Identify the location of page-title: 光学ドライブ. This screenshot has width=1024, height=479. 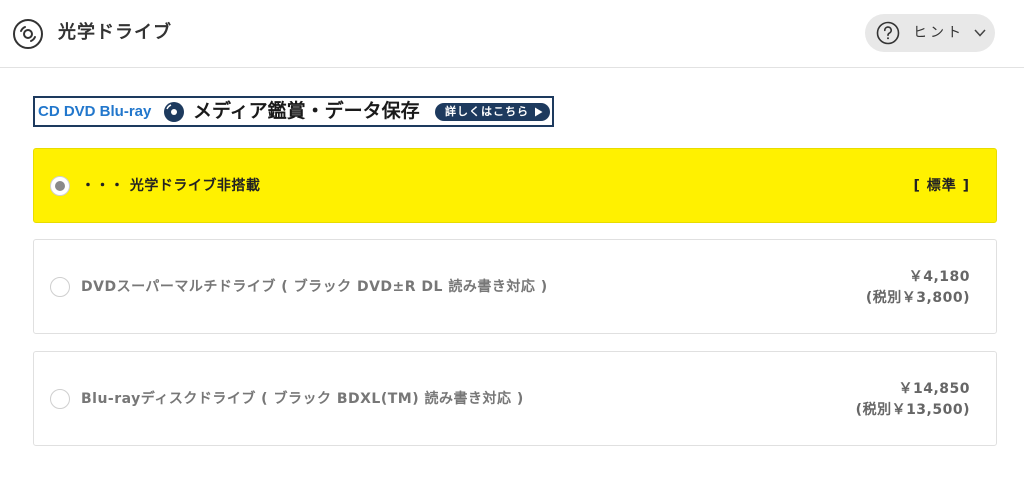
(115, 32).